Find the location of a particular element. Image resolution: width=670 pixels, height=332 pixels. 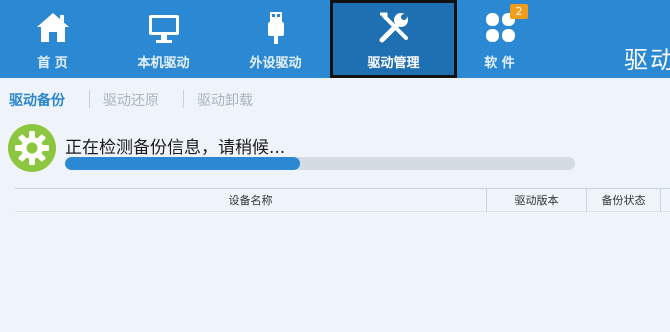

nav-item-software: 2 软 件 is located at coordinates (499, 39).